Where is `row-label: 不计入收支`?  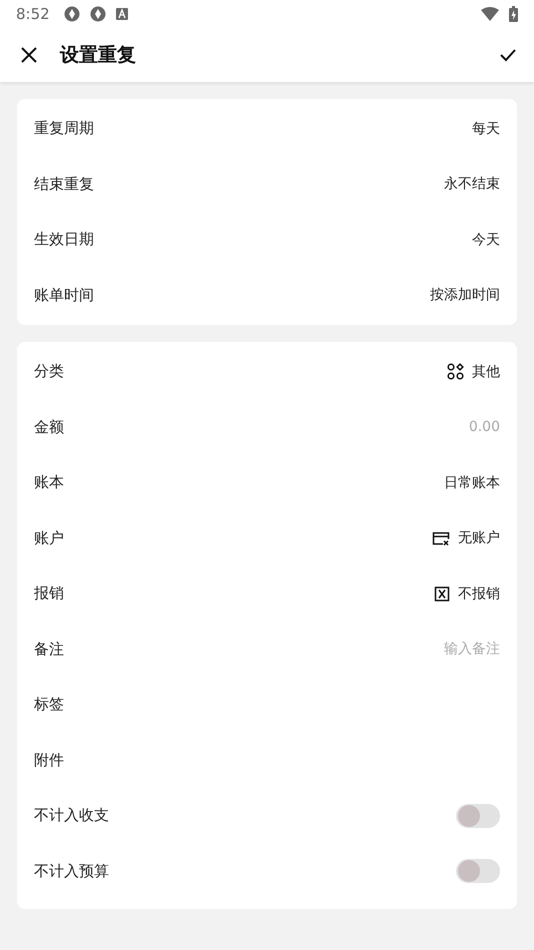
row-label: 不计入收支 is located at coordinates (71, 816).